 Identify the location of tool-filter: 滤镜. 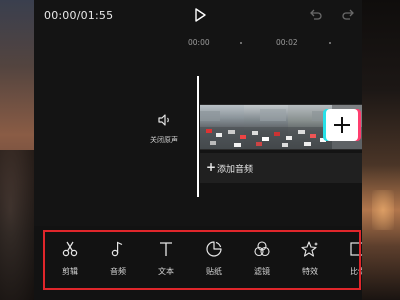
(260, 258).